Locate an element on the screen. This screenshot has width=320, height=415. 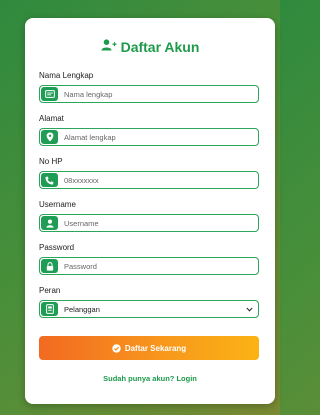
chevron-down-icon is located at coordinates (249, 309).